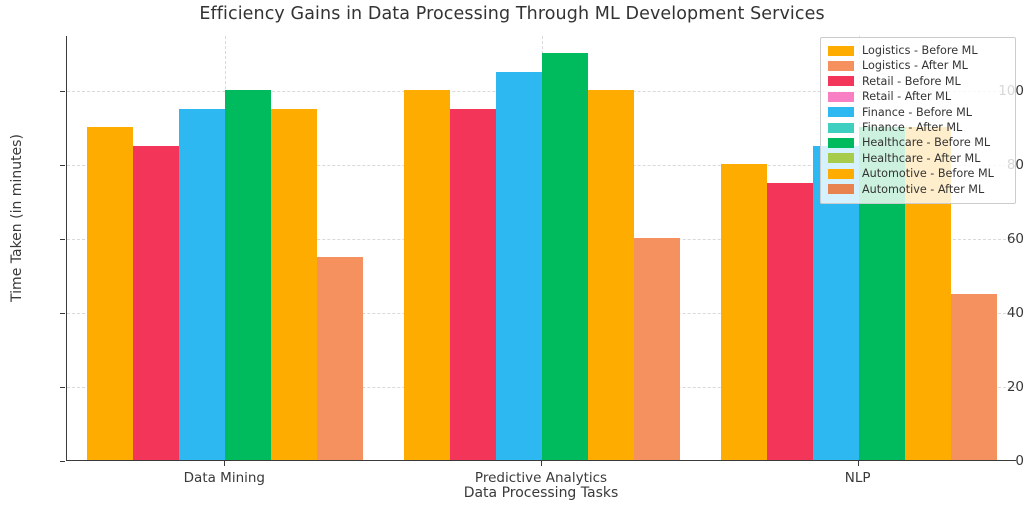 This screenshot has width=1024, height=508. I want to click on legend-item: Logistics - After ML, so click(918, 65).